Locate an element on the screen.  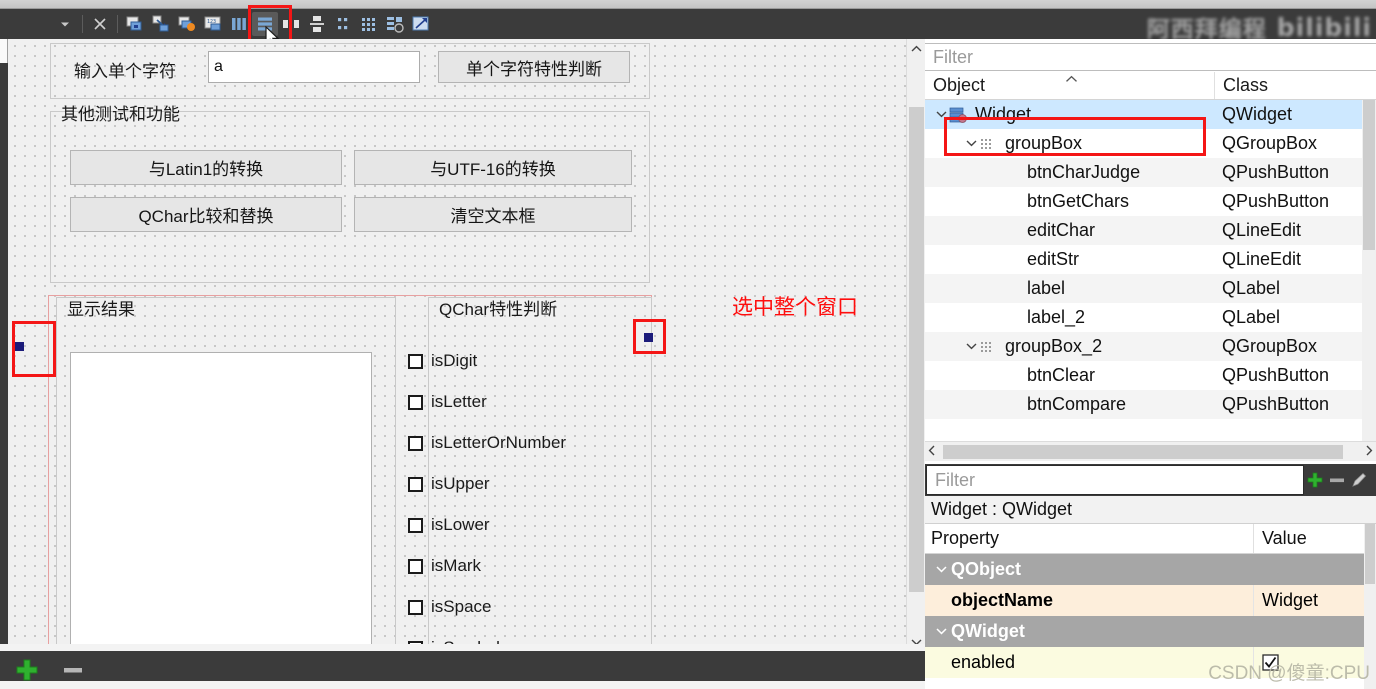
groupbox-icon is located at coordinates (989, 347).